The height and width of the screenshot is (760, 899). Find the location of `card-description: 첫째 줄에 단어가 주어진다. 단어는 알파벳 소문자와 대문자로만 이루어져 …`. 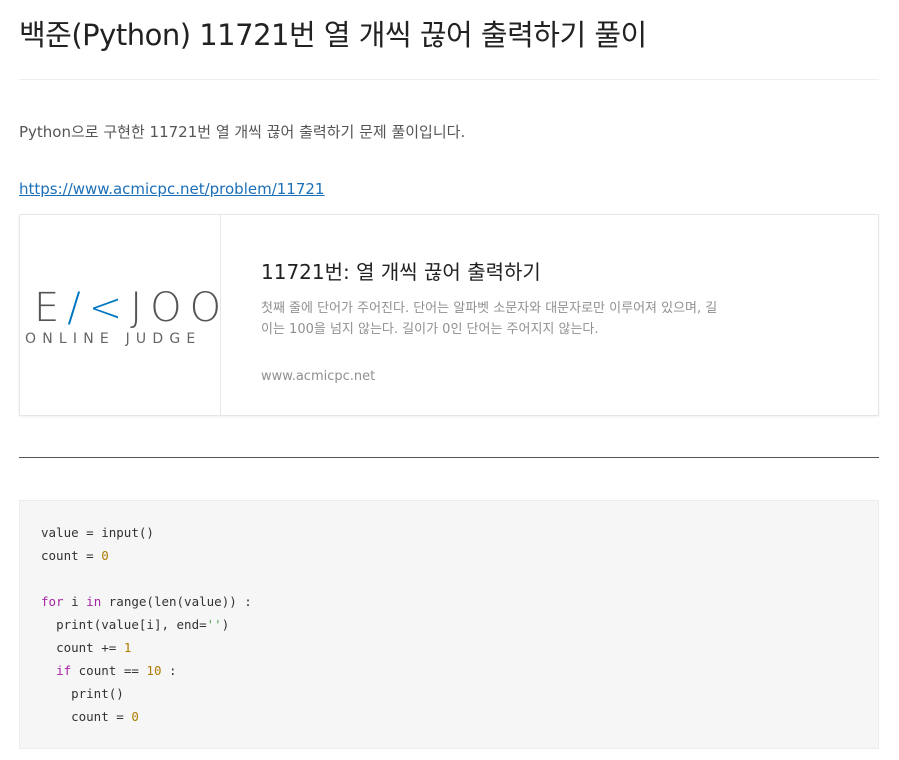

card-description: 첫째 줄에 단어가 주어진다. 단어는 알파벳 소문자와 대문자로만 이루어져 … is located at coordinates (489, 319).